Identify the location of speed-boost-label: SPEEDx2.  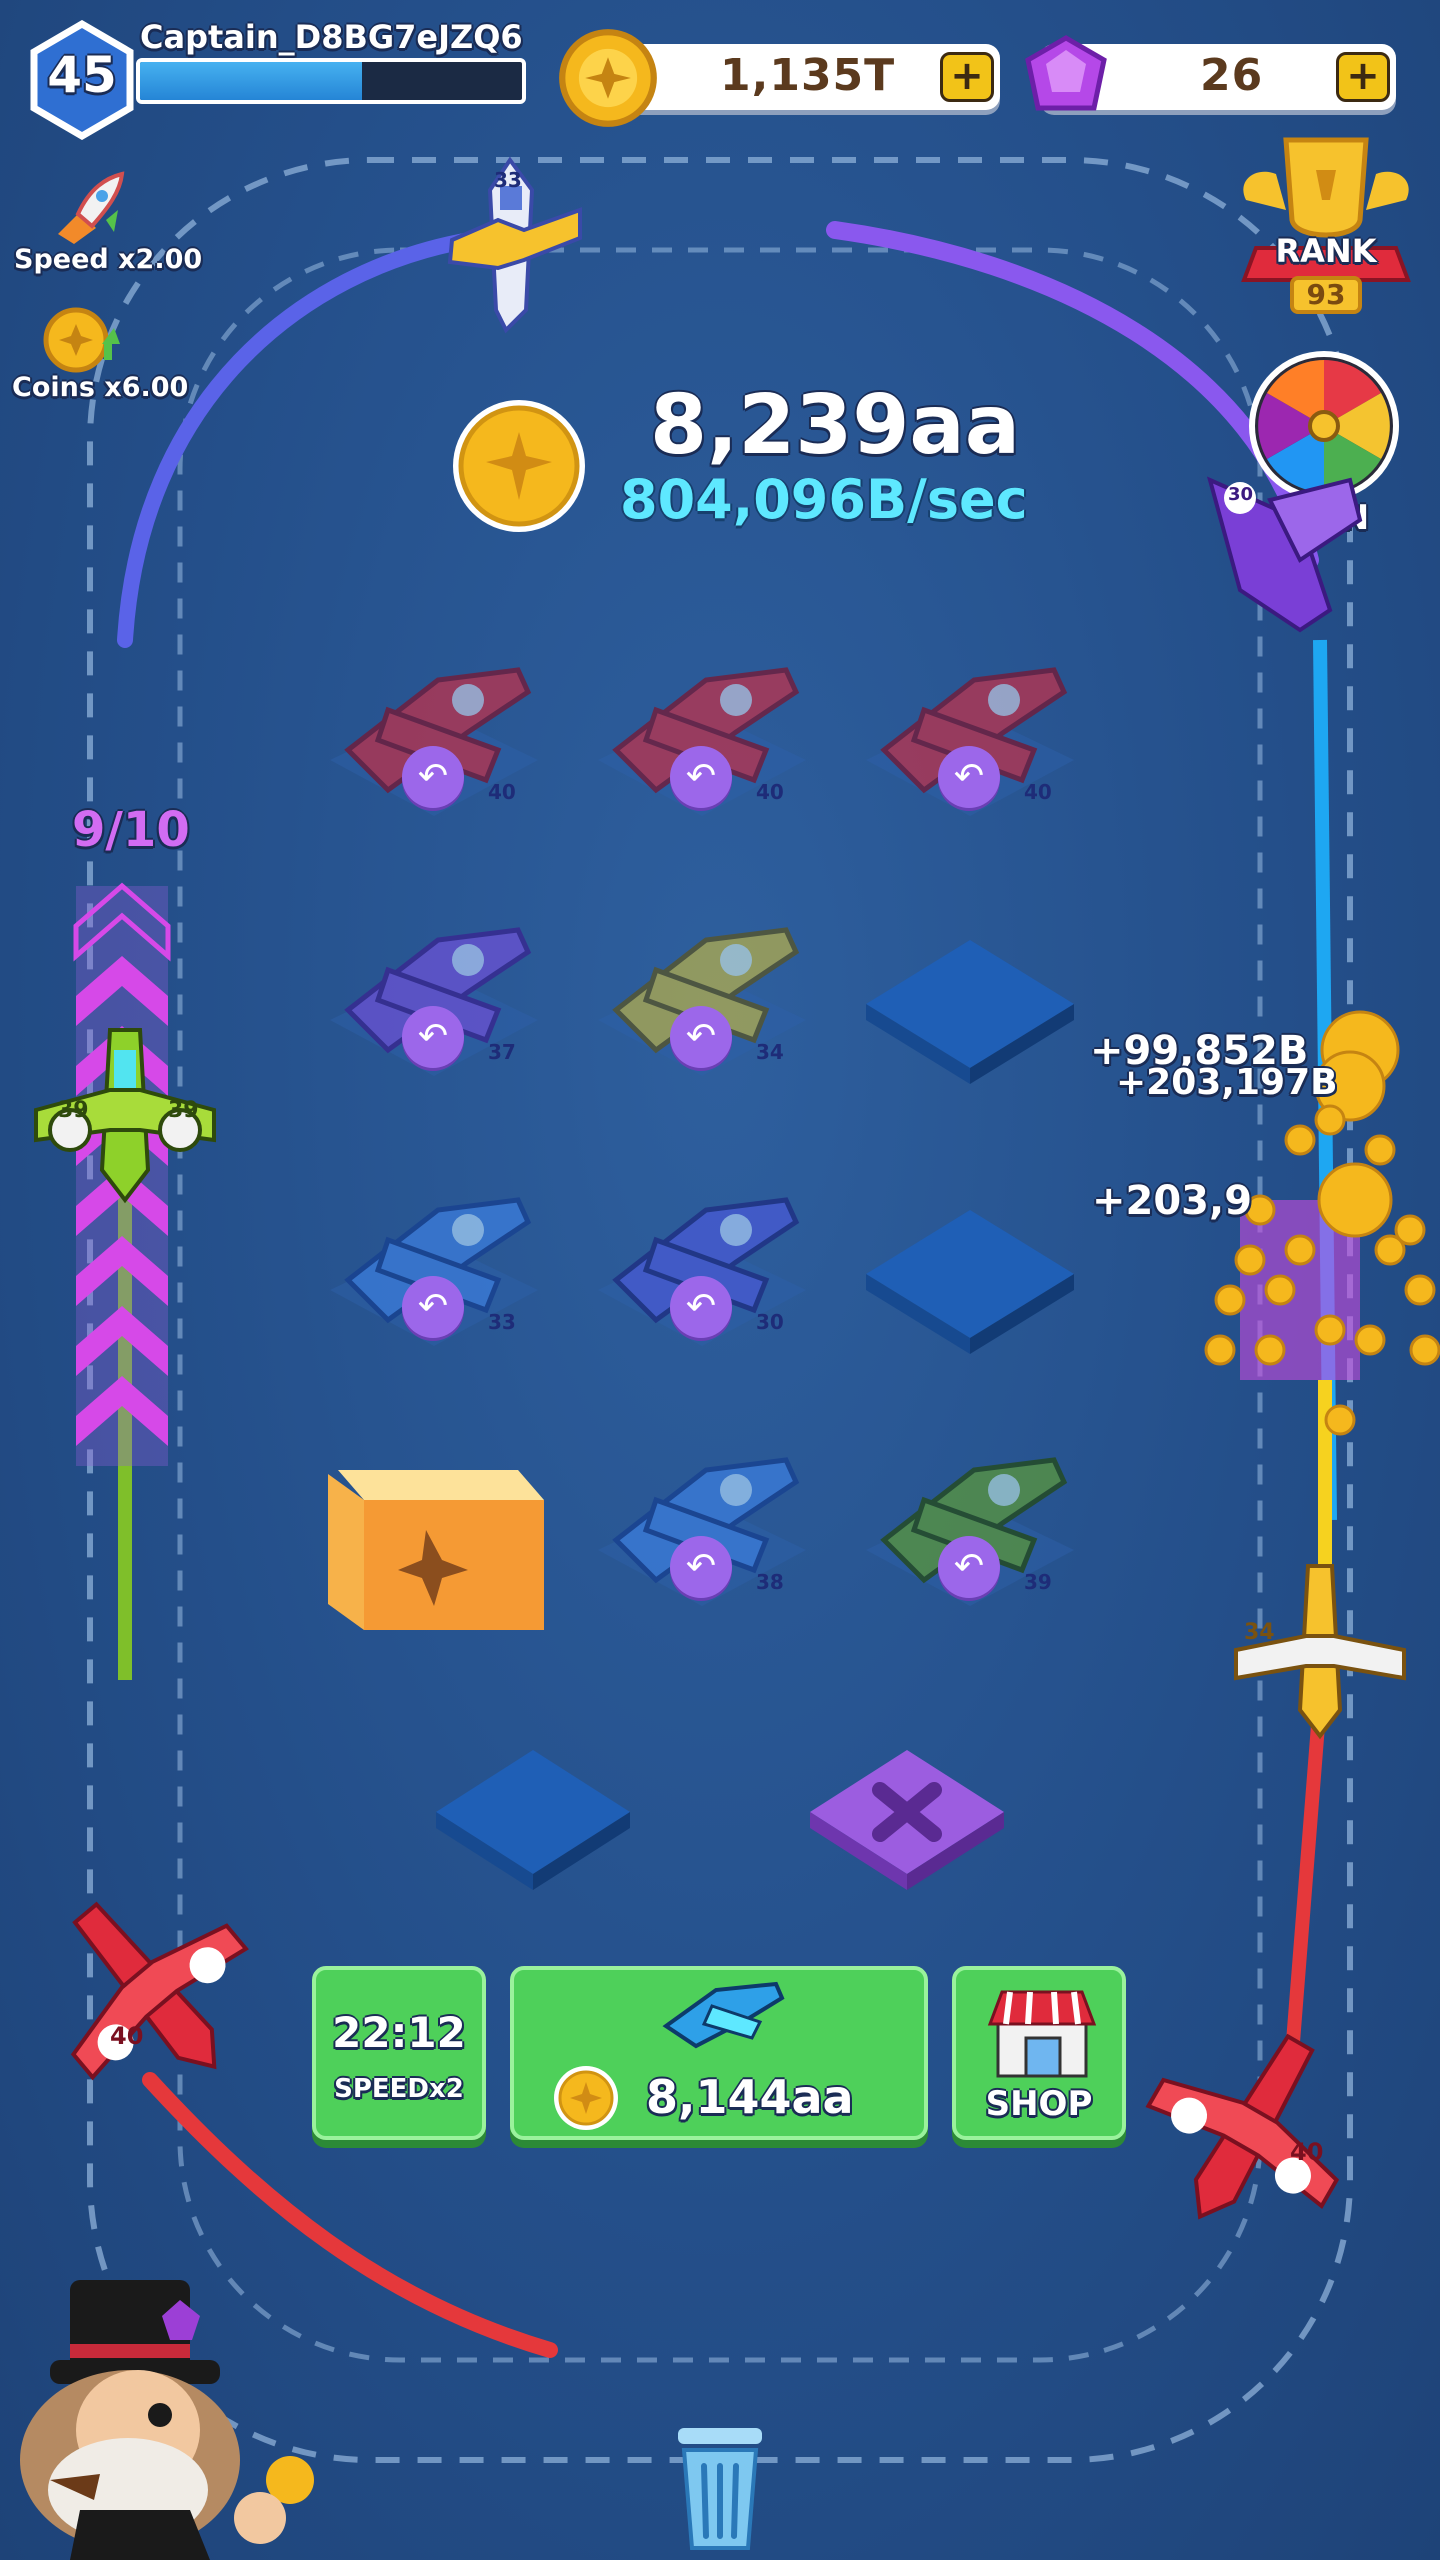
(399, 2089).